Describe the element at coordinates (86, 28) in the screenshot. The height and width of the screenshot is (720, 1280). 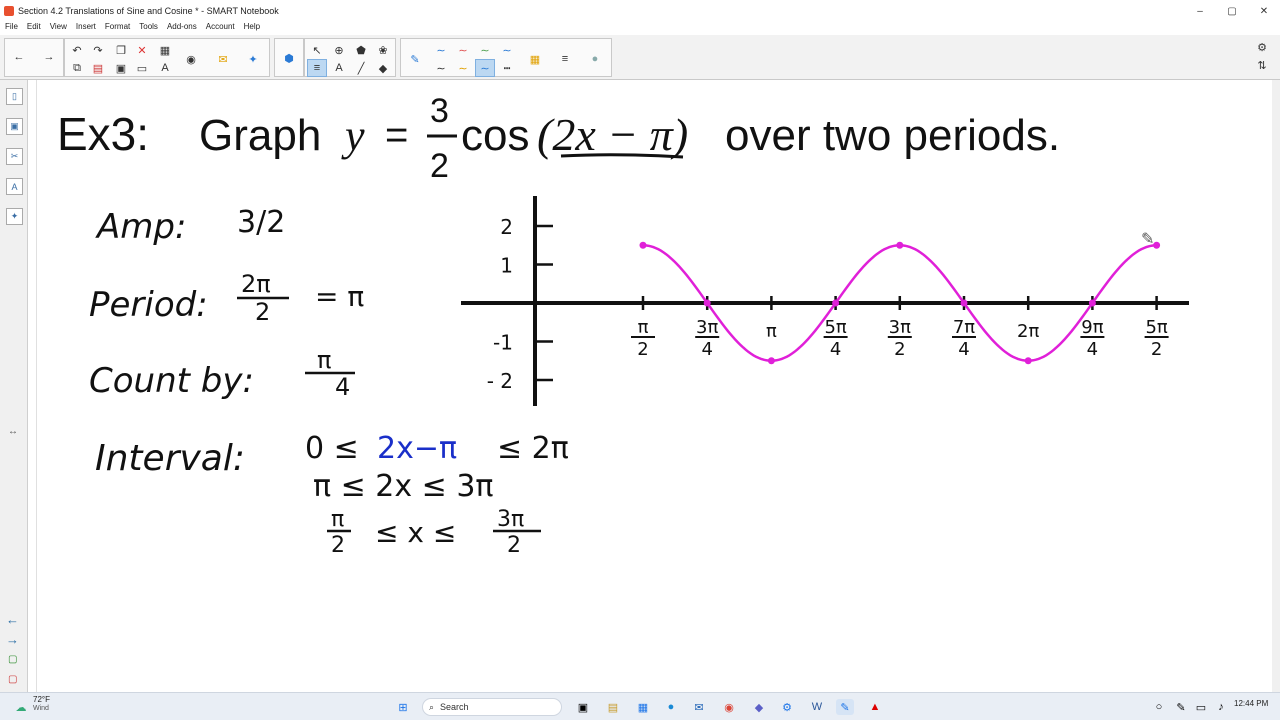
I see `menu-insert: Insert` at that location.